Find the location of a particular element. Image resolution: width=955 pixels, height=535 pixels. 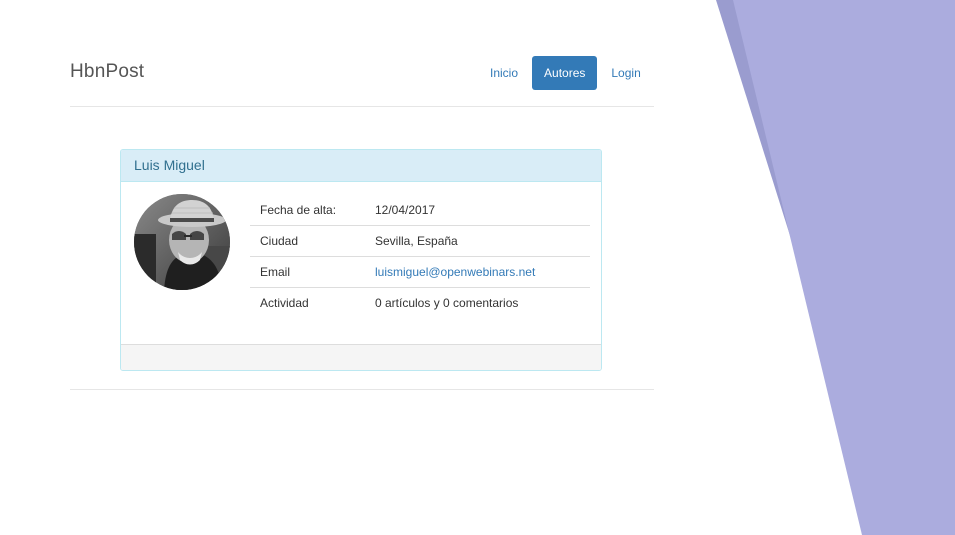

author-name-heading: Luis Miguel is located at coordinates (361, 166).